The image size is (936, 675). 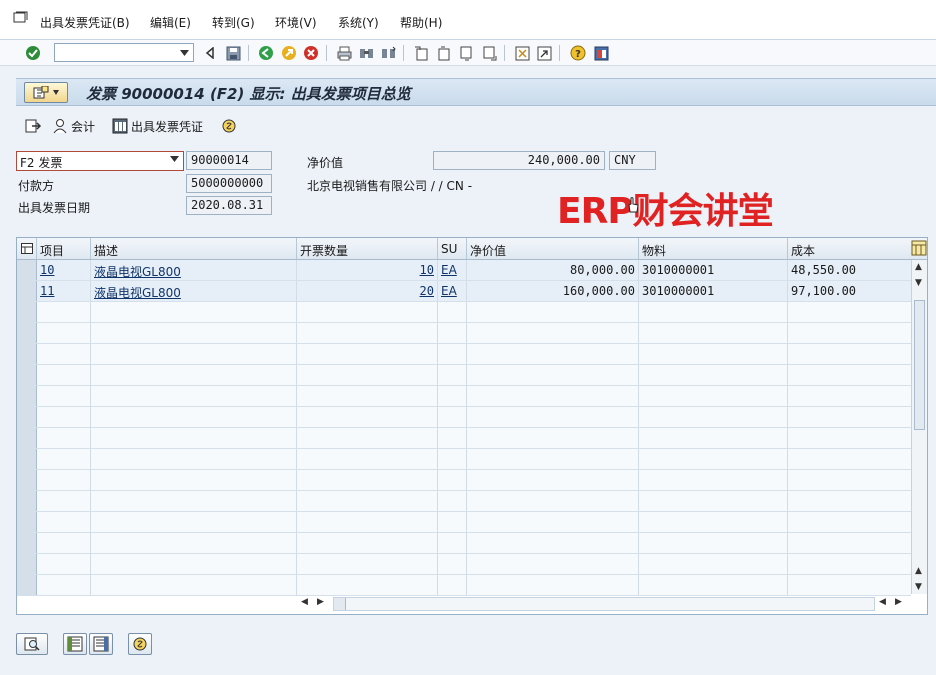 I want to click on document-flow-button, so click(x=46, y=92).